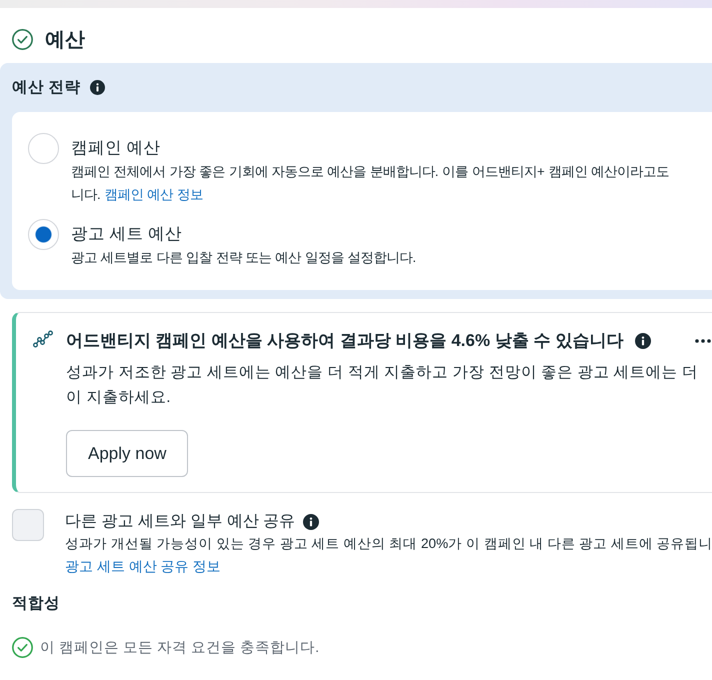 The height and width of the screenshot is (680, 712). What do you see at coordinates (180, 522) in the screenshot?
I see `checkbox-label: 다른 광고 세트와 일부 예산 공유` at bounding box center [180, 522].